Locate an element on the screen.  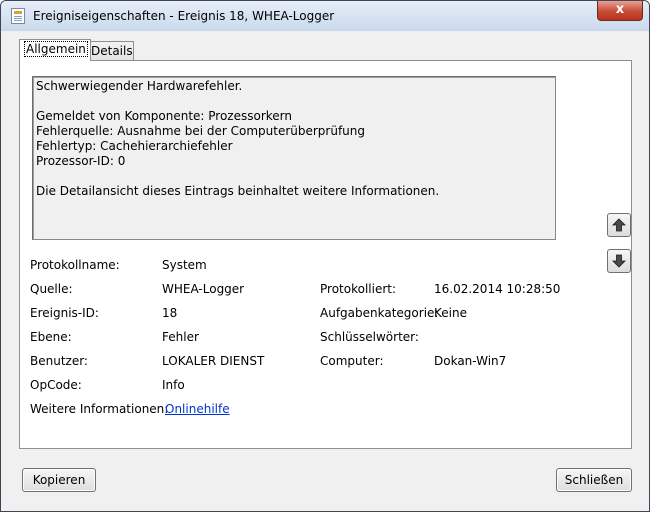
close-button: Schließen is located at coordinates (594, 480).